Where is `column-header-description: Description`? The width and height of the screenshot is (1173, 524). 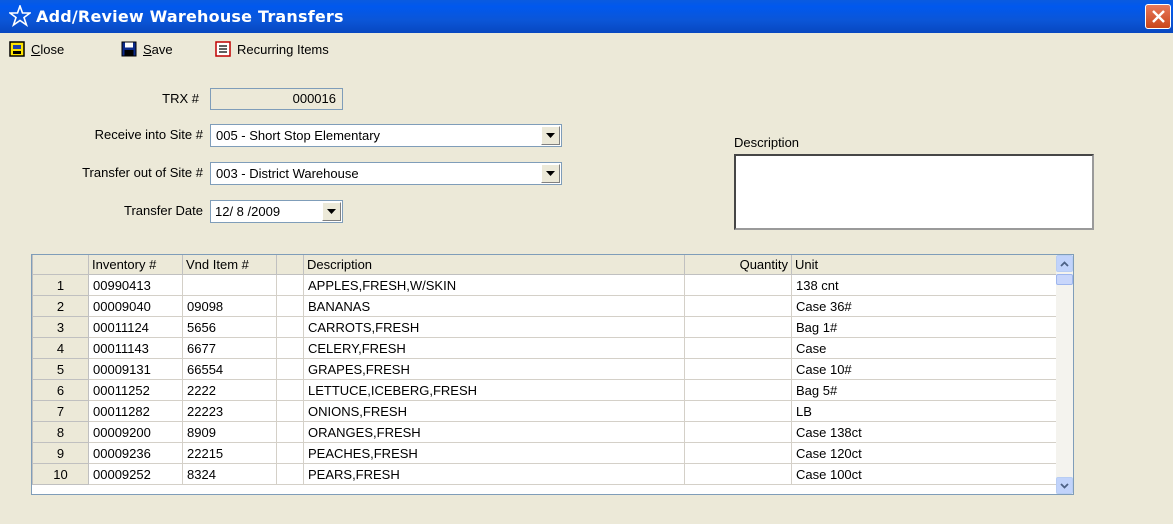 column-header-description: Description is located at coordinates (494, 265).